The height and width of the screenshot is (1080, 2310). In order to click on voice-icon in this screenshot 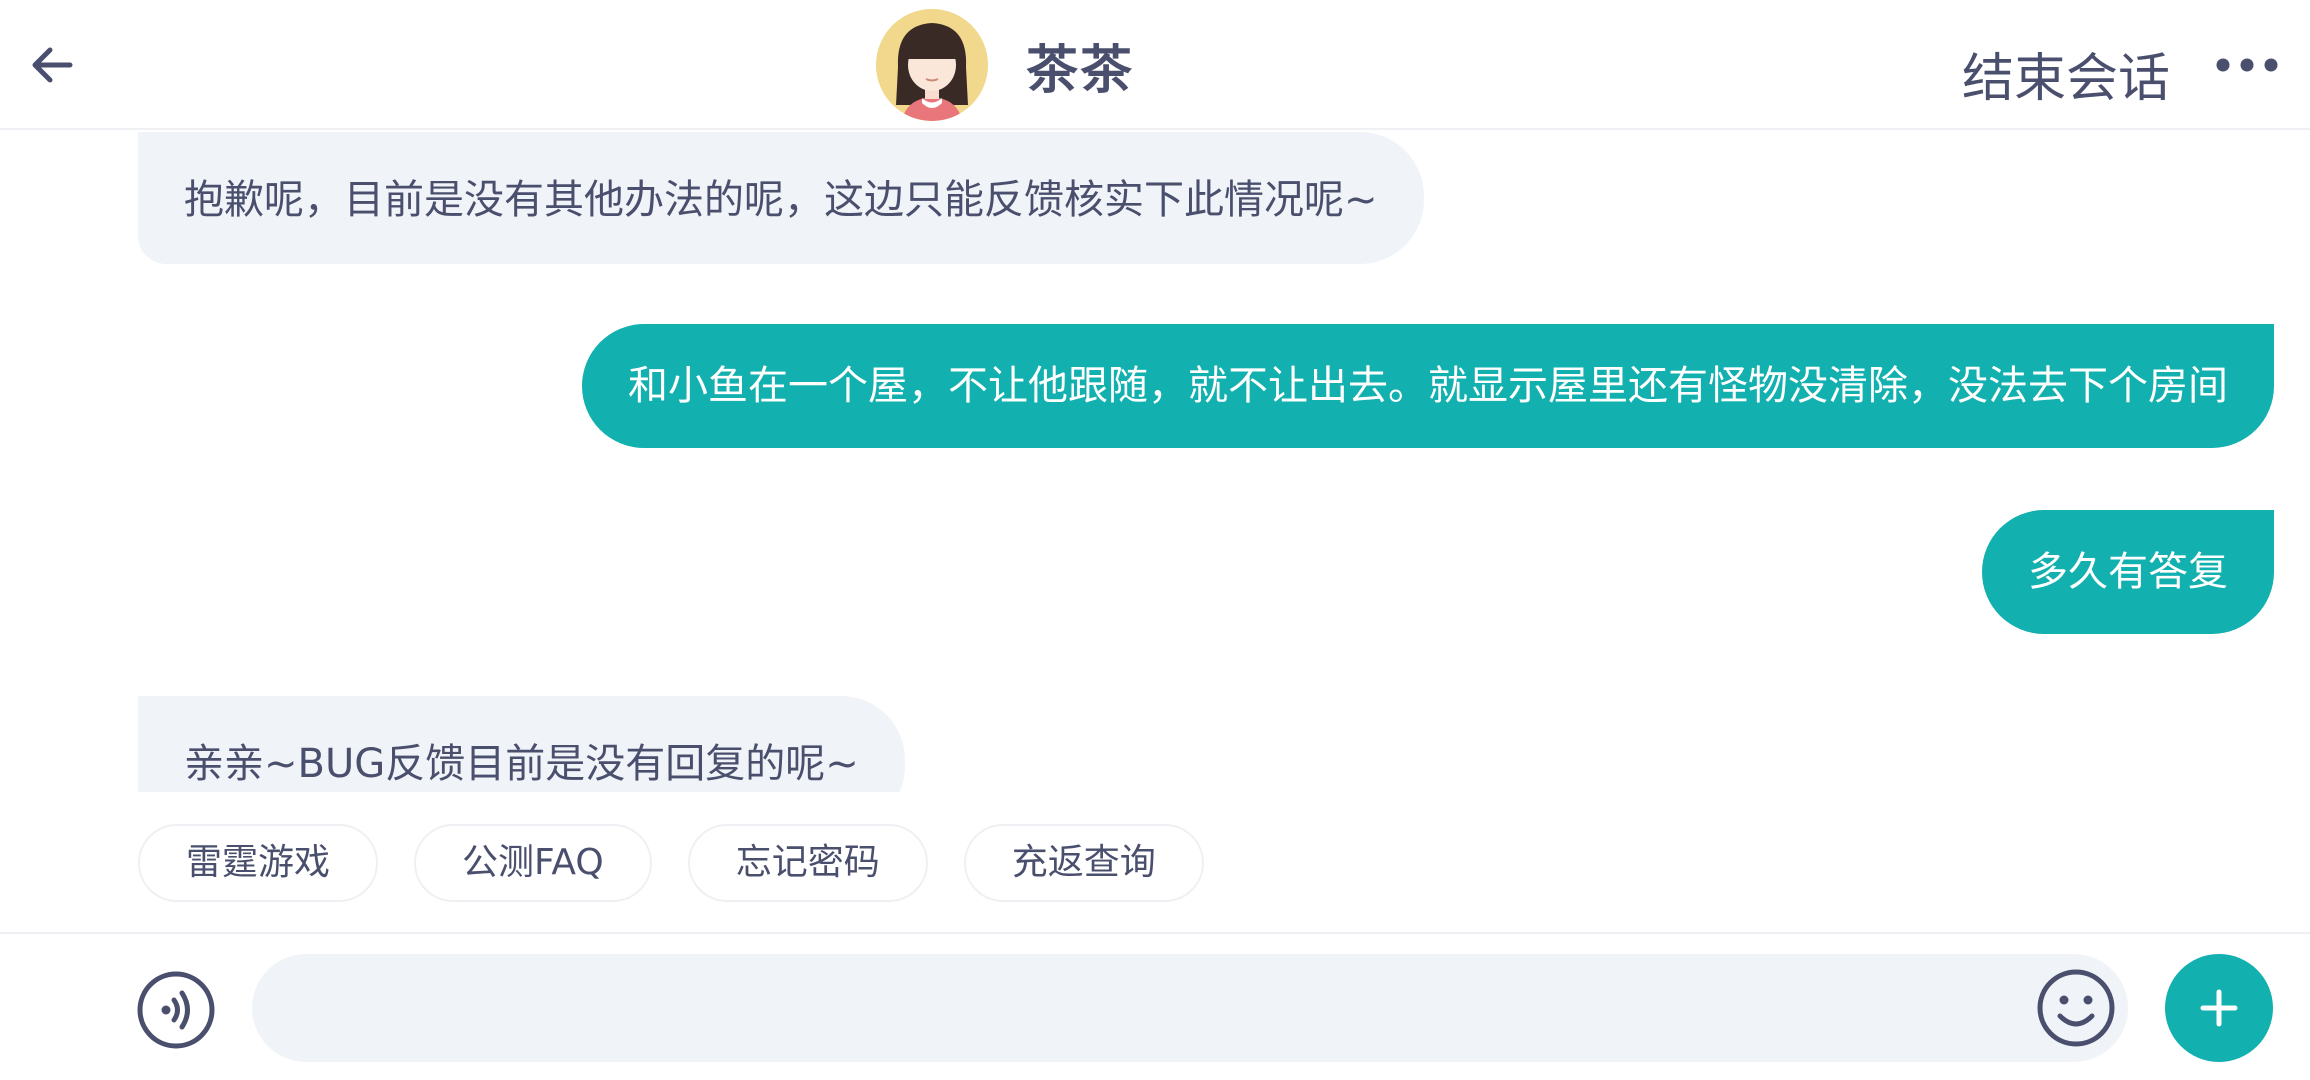, I will do `click(176, 1010)`.